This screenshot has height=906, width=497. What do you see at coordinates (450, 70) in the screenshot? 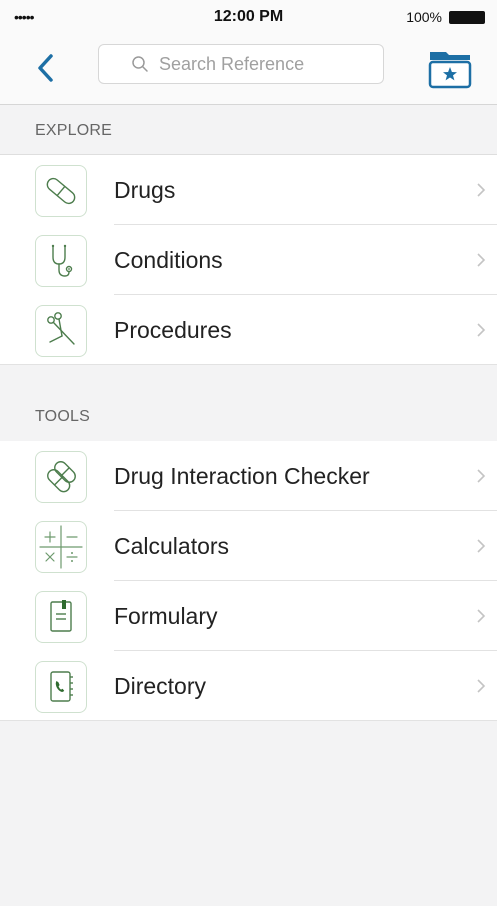
I see `starred-folder-icon` at bounding box center [450, 70].